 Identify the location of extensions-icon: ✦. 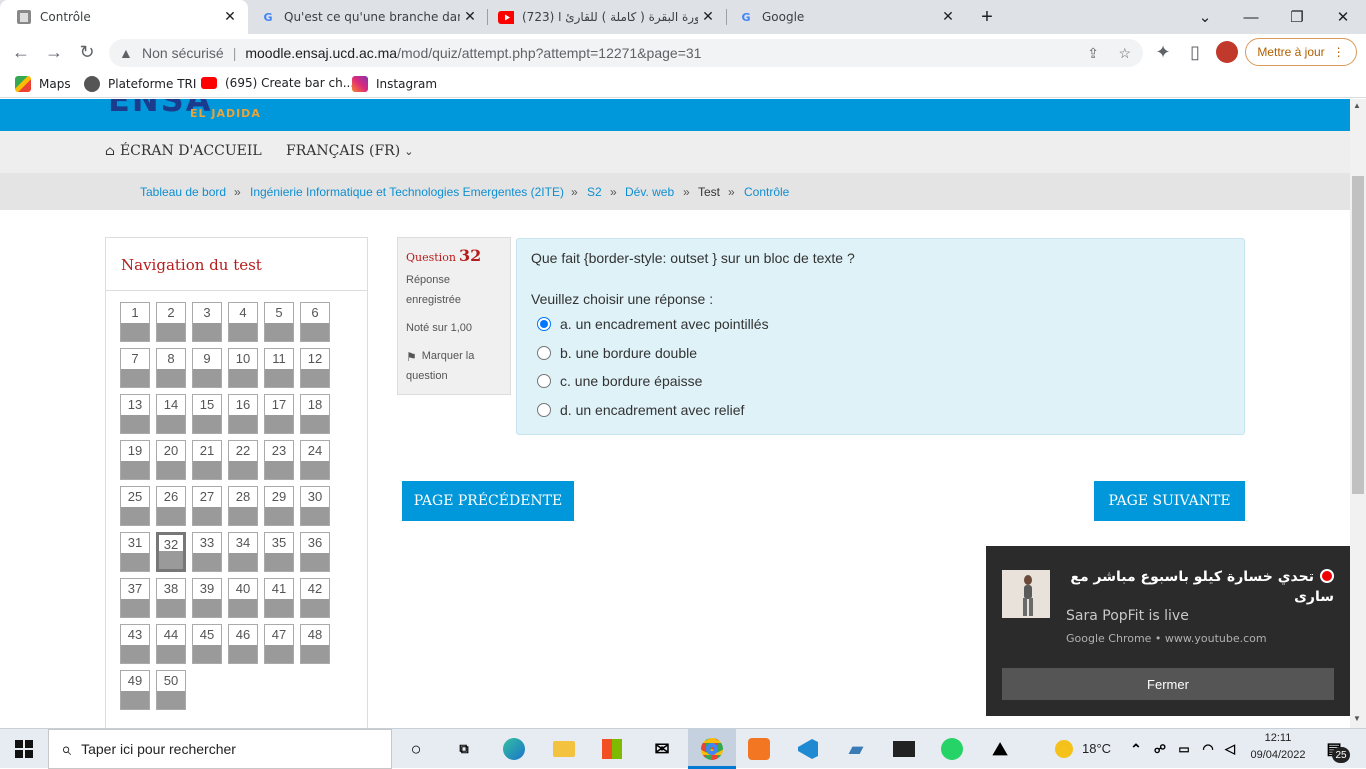
(1163, 52).